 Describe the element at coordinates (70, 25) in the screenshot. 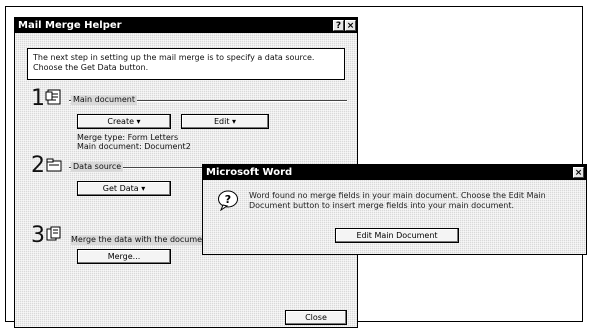

I see `window-title: Mail Merge Helper` at that location.